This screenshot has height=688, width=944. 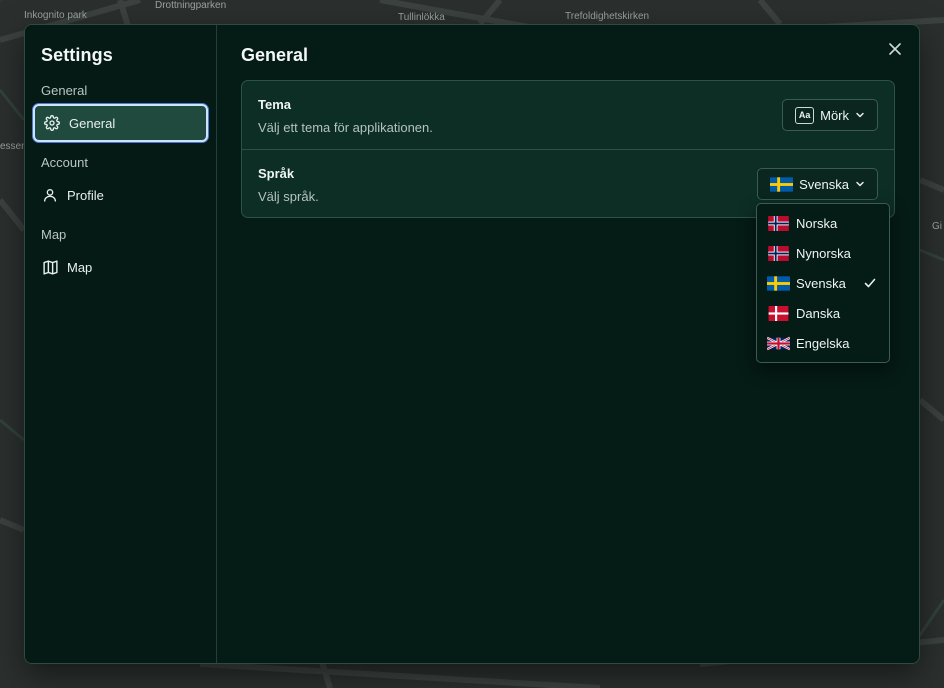 I want to click on map-label: Drottningparken, so click(x=191, y=5).